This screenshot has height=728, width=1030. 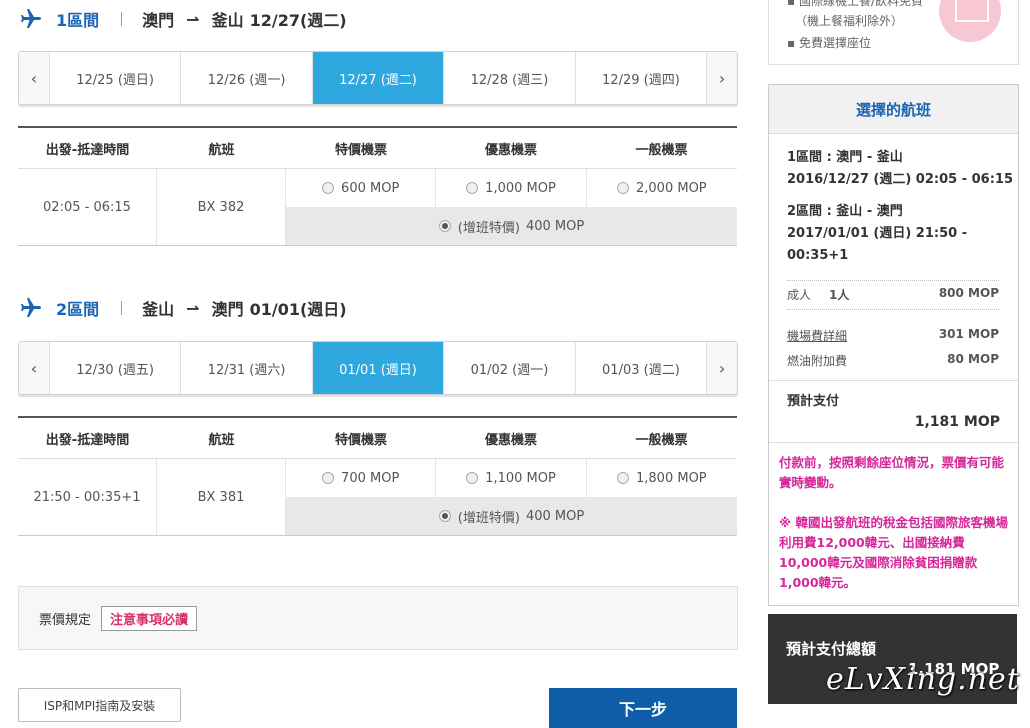 I want to click on adult-price: 800 MOP, so click(x=968, y=293).